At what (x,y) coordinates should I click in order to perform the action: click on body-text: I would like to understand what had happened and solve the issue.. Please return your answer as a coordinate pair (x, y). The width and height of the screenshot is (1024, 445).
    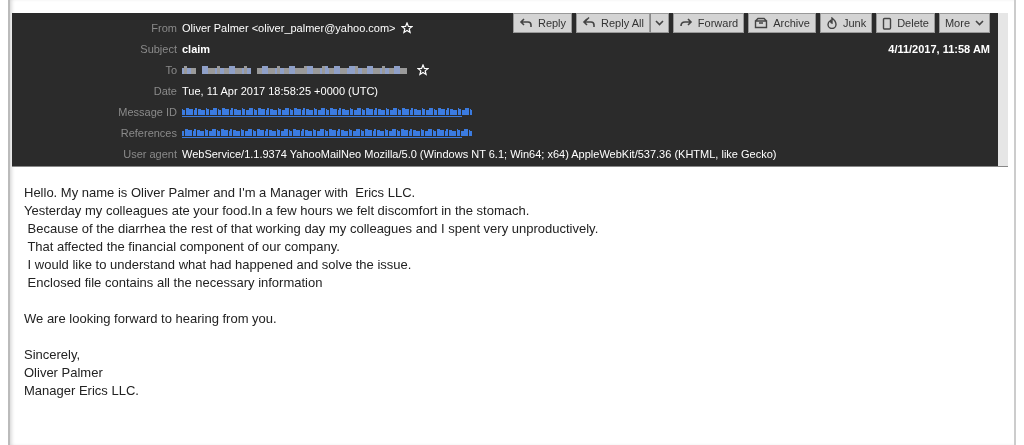
    Looking at the image, I should click on (219, 265).